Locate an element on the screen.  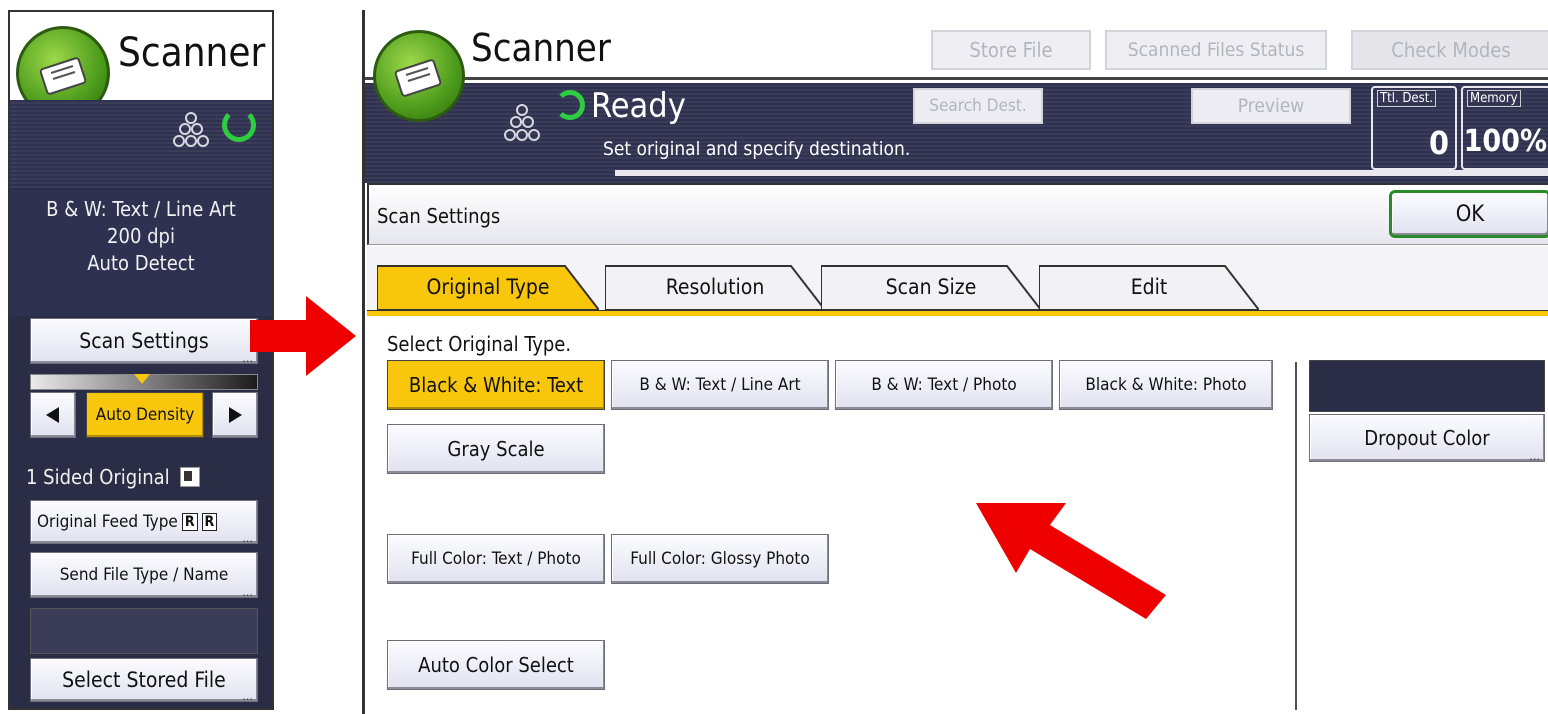
density-marker-icon is located at coordinates (142, 379).